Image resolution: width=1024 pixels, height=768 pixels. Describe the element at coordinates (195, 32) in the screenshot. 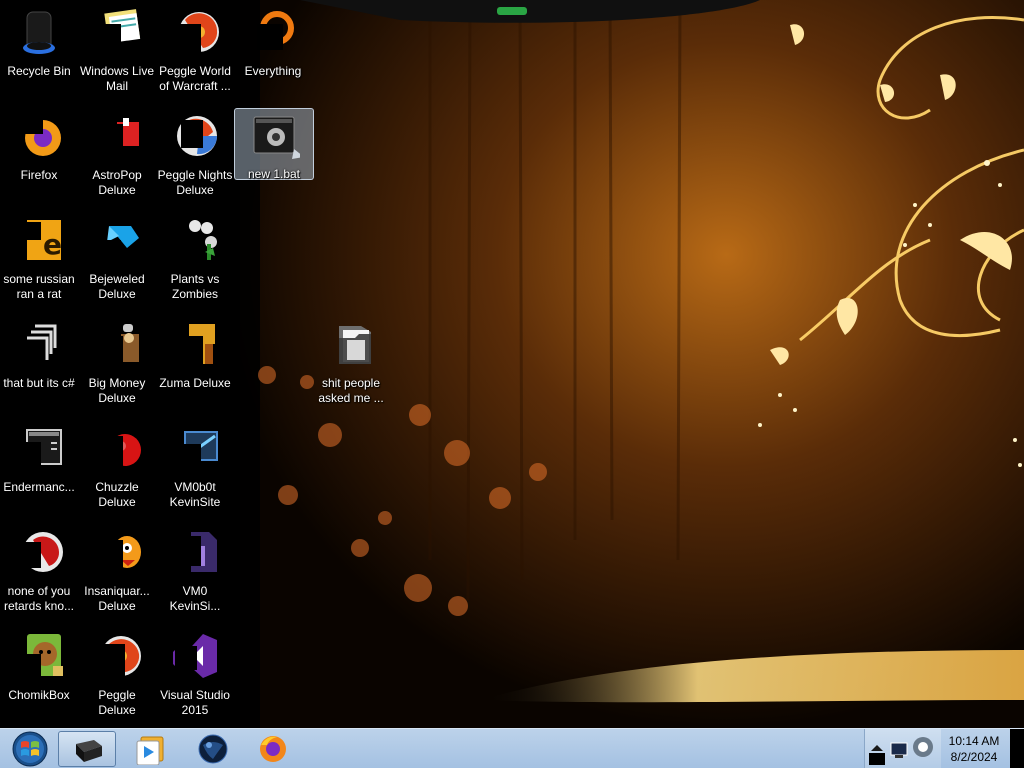

I see `peggle-icon` at that location.